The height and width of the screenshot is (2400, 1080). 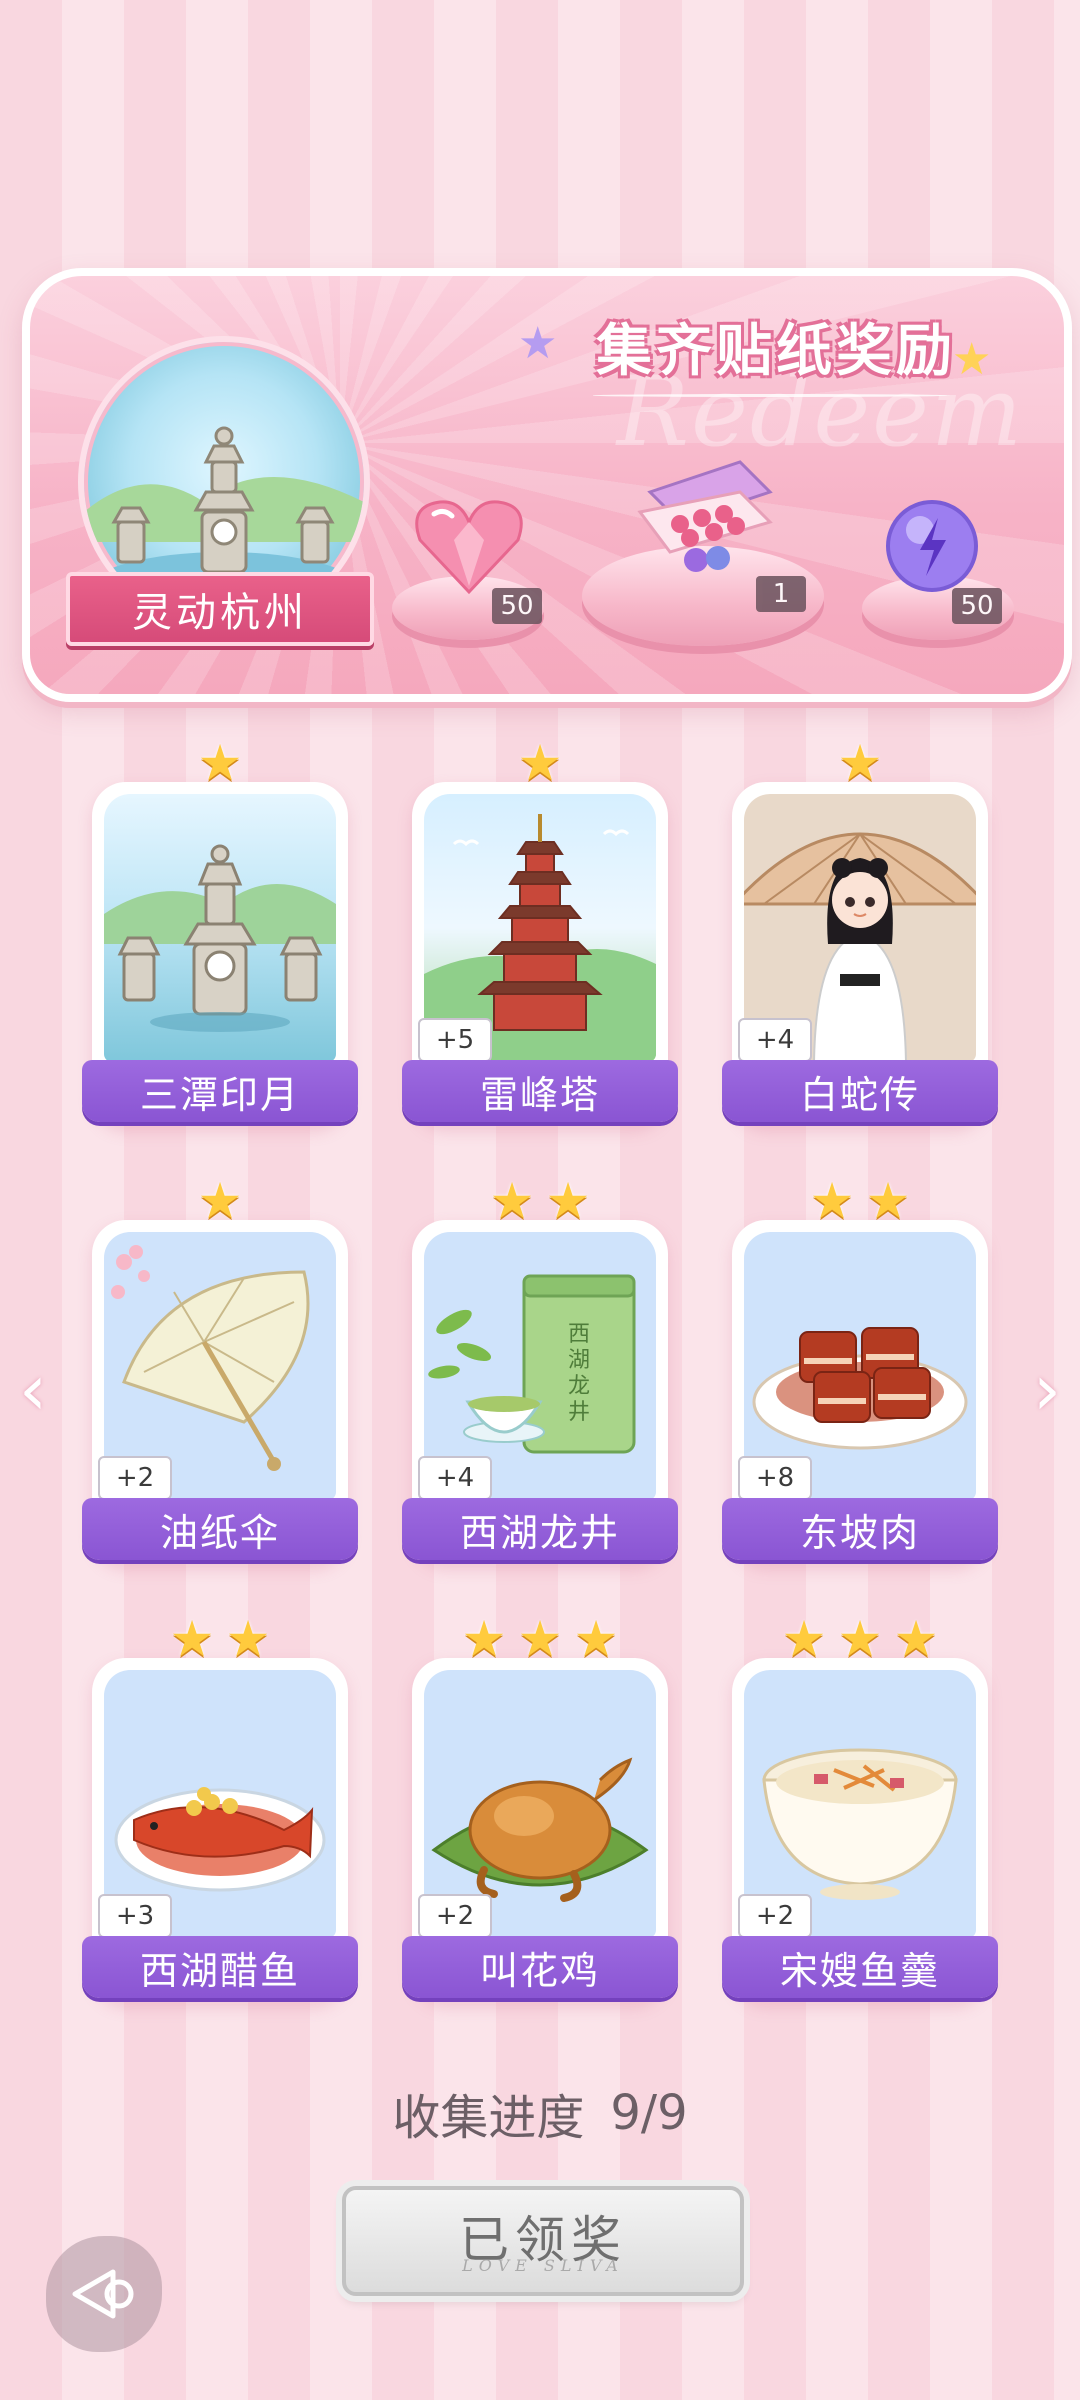 What do you see at coordinates (540, 1967) in the screenshot?
I see `card-label: 叫花鸡` at bounding box center [540, 1967].